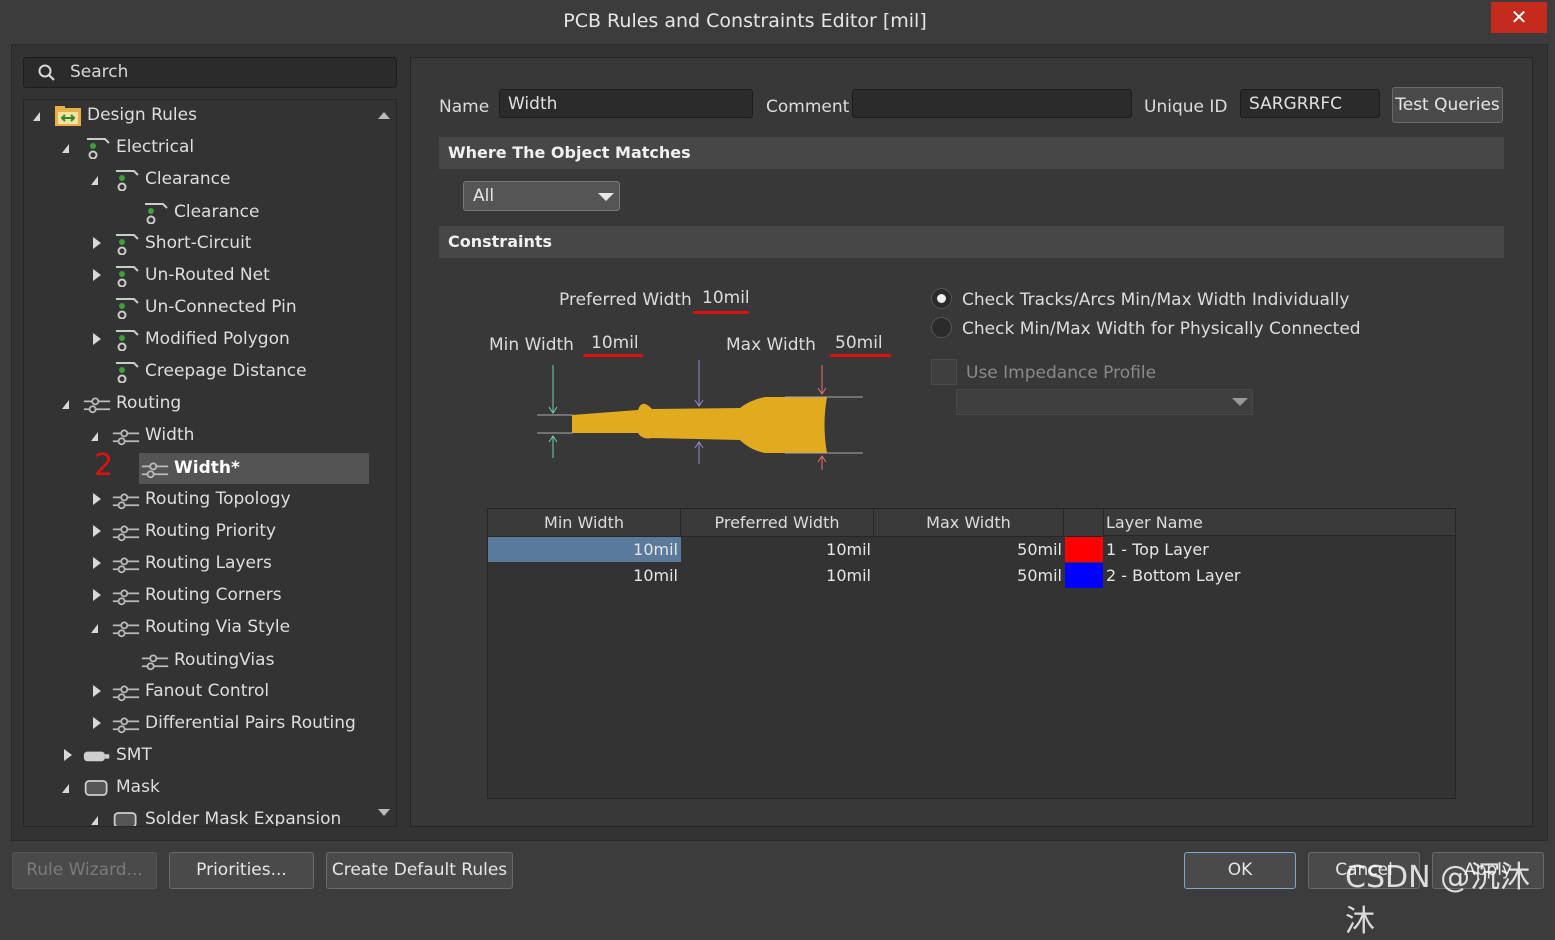 This screenshot has height=940, width=1555. I want to click on tree-item-routing-layers: Routing Layers, so click(199, 563).